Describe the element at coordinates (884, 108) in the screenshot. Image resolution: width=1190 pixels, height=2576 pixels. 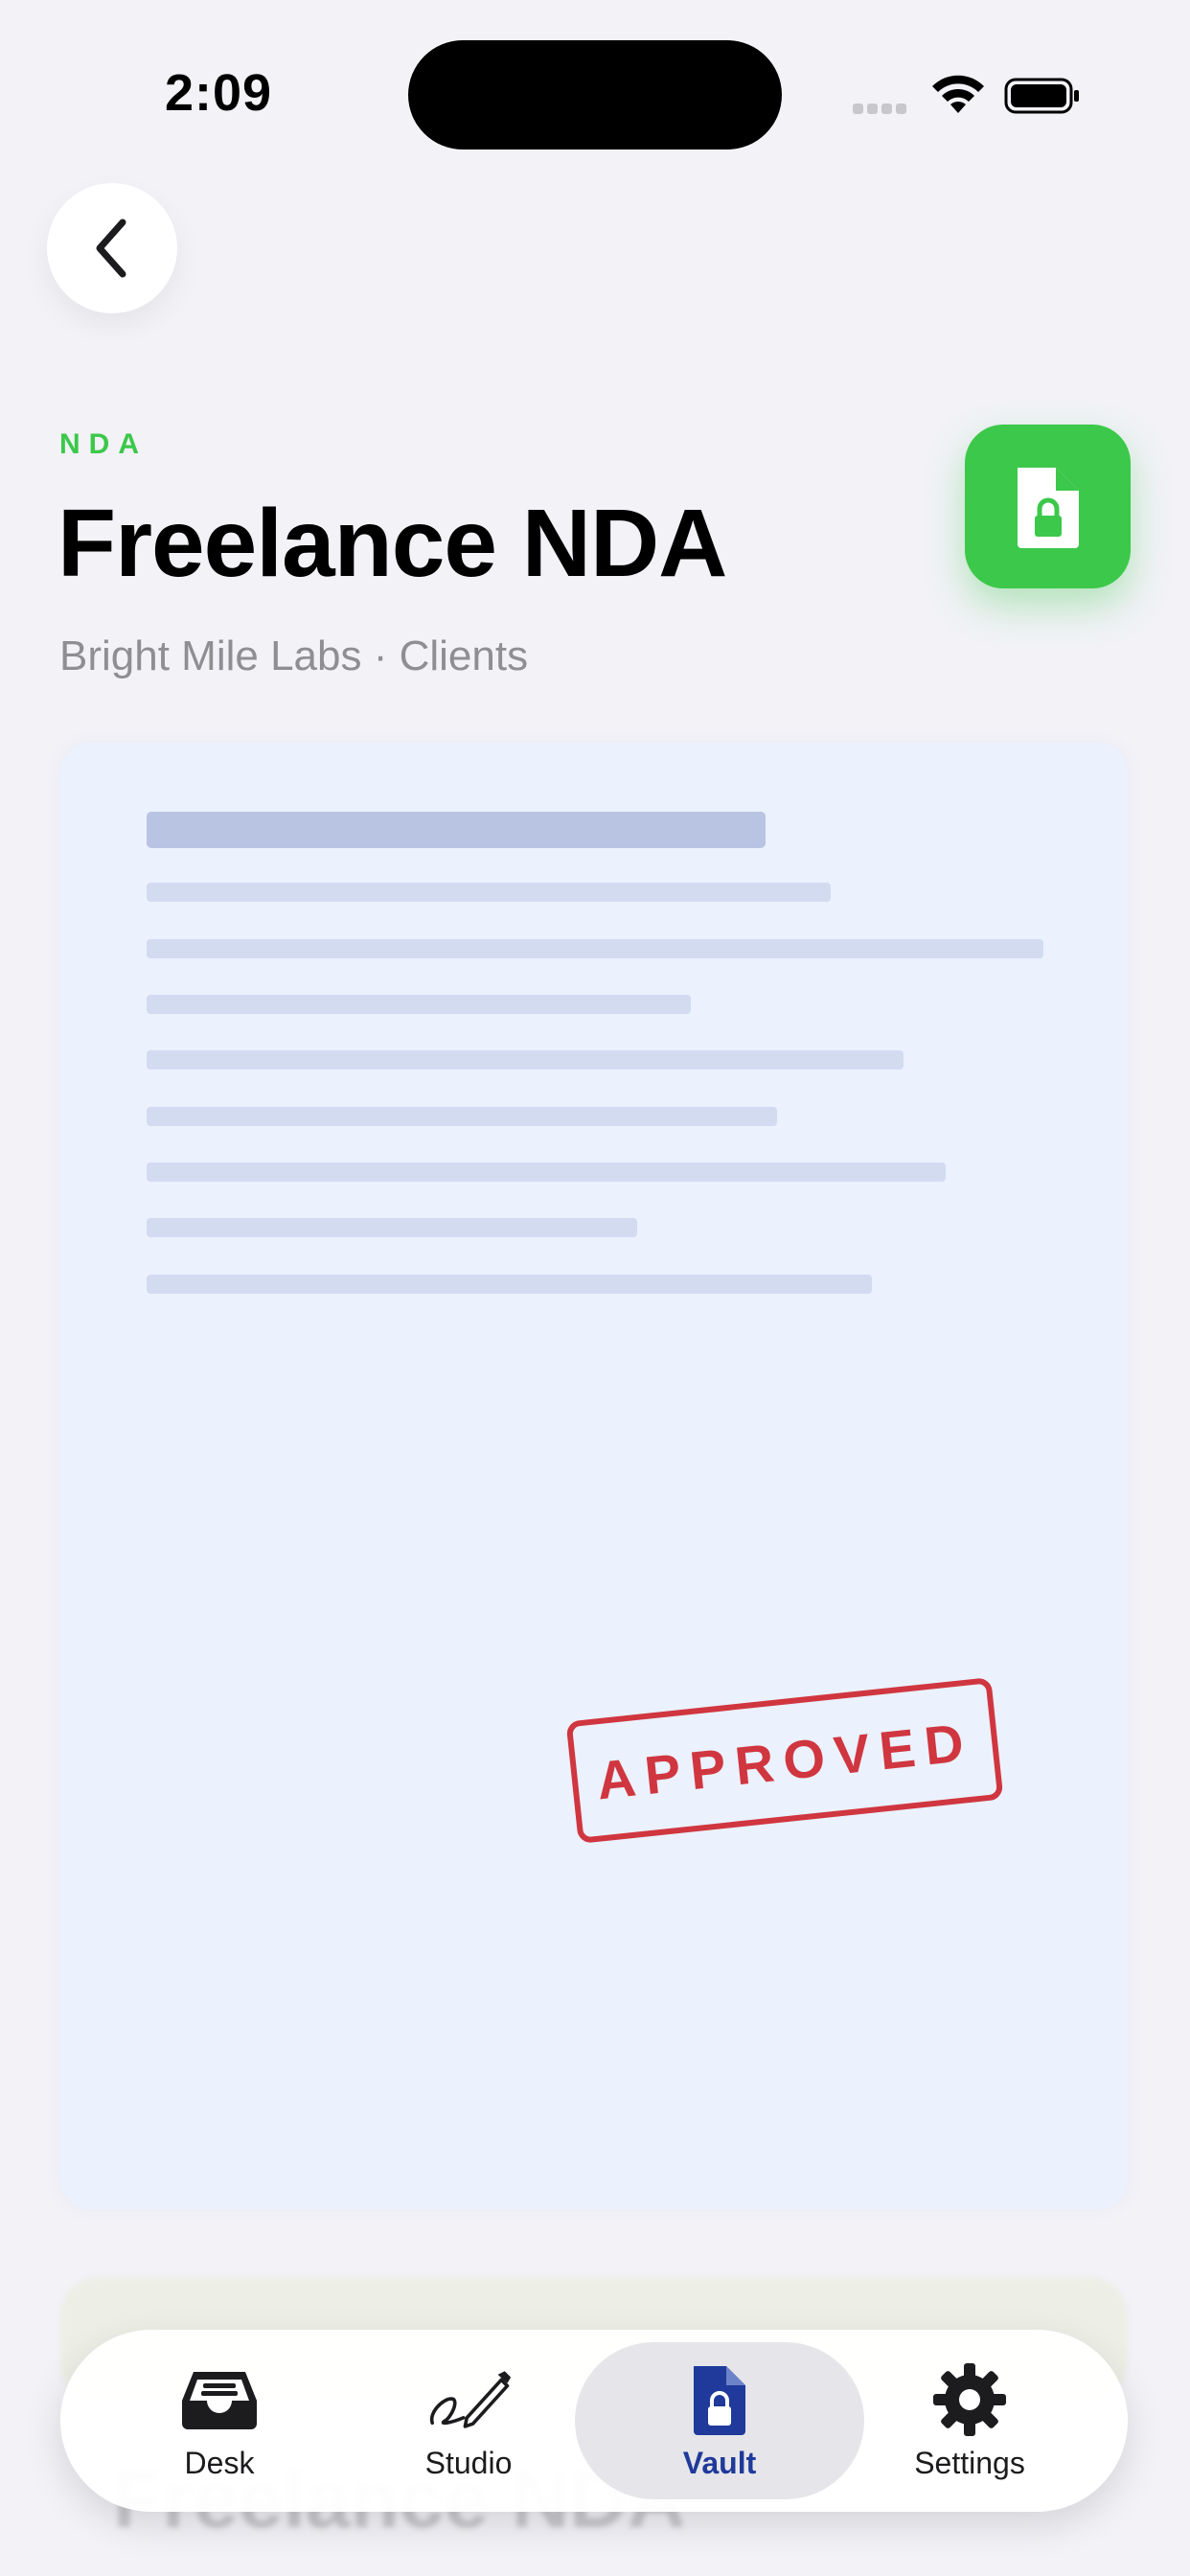
I see `cellular-signal-icon` at that location.